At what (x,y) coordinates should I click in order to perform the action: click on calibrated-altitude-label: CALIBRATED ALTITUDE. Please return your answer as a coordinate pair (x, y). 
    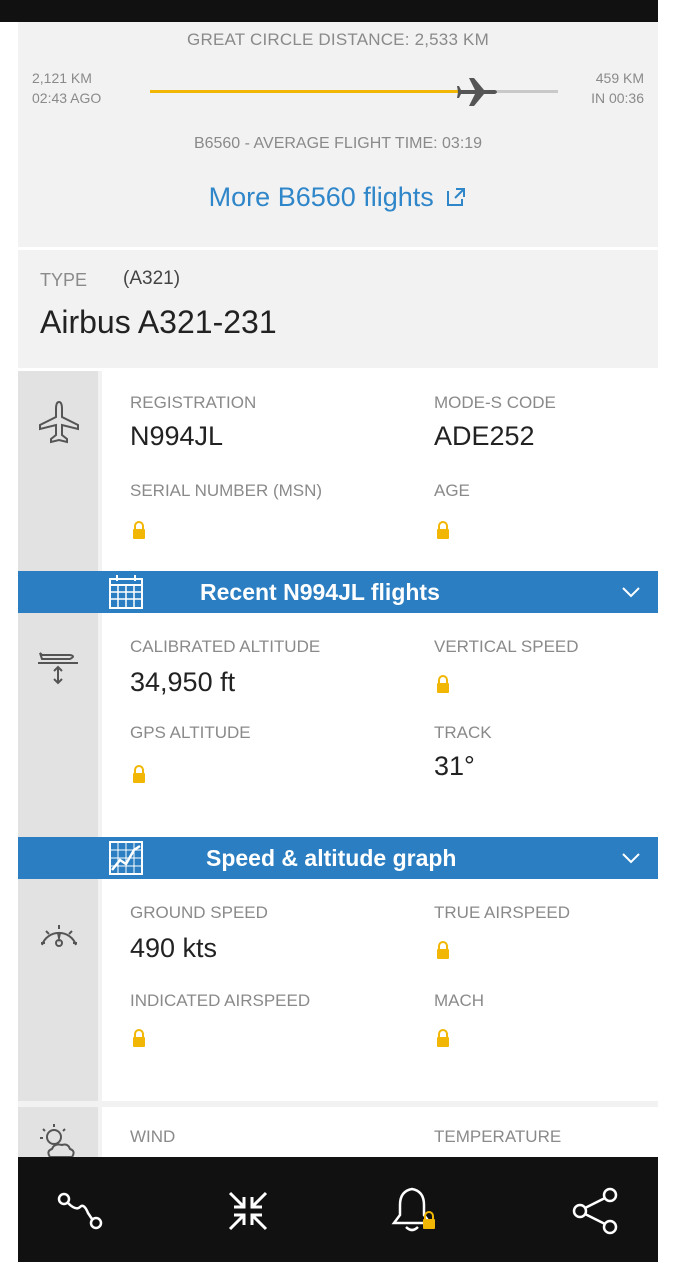
    Looking at the image, I should click on (225, 646).